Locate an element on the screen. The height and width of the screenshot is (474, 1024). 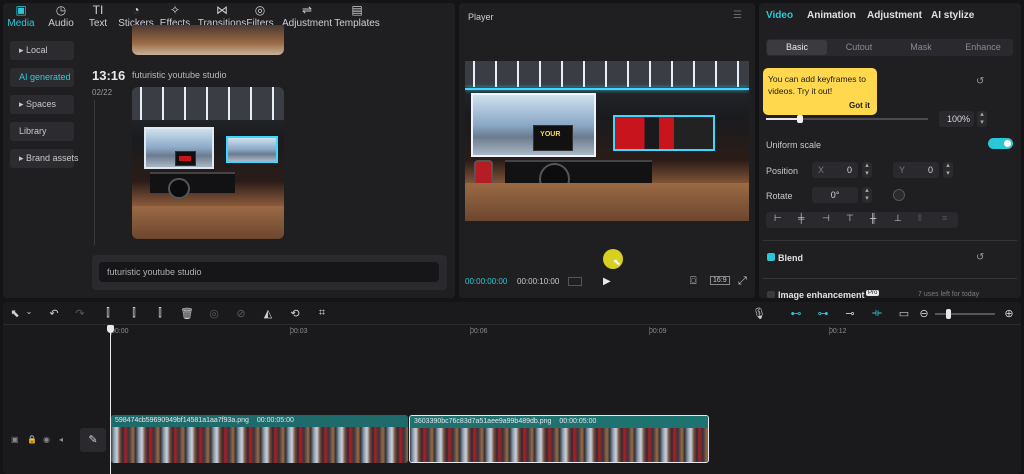
zoom-slider is located at coordinates (965, 314).